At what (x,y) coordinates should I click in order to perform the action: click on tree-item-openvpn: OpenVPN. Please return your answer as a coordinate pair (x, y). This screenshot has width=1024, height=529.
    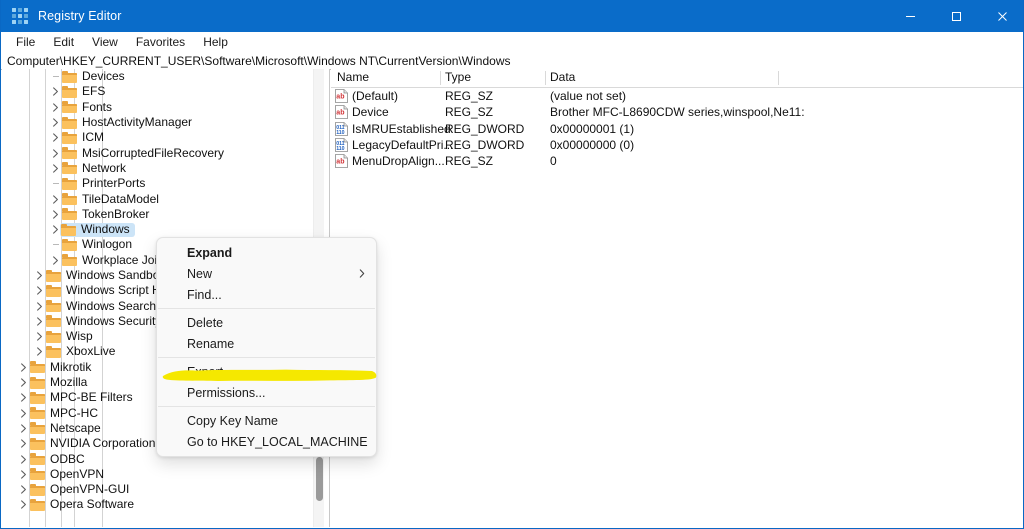
    Looking at the image, I should click on (157, 474).